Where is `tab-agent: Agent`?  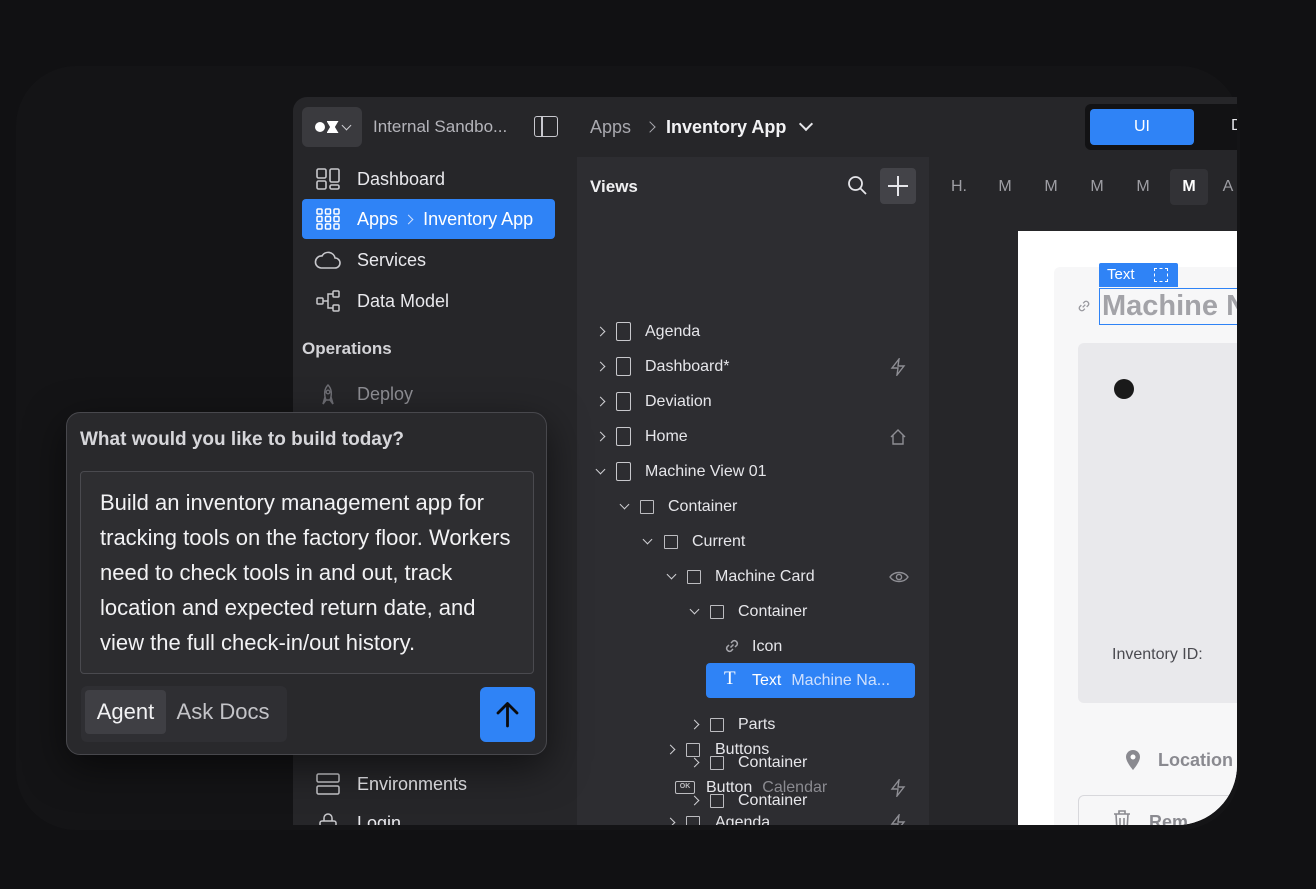 tab-agent: Agent is located at coordinates (125, 712).